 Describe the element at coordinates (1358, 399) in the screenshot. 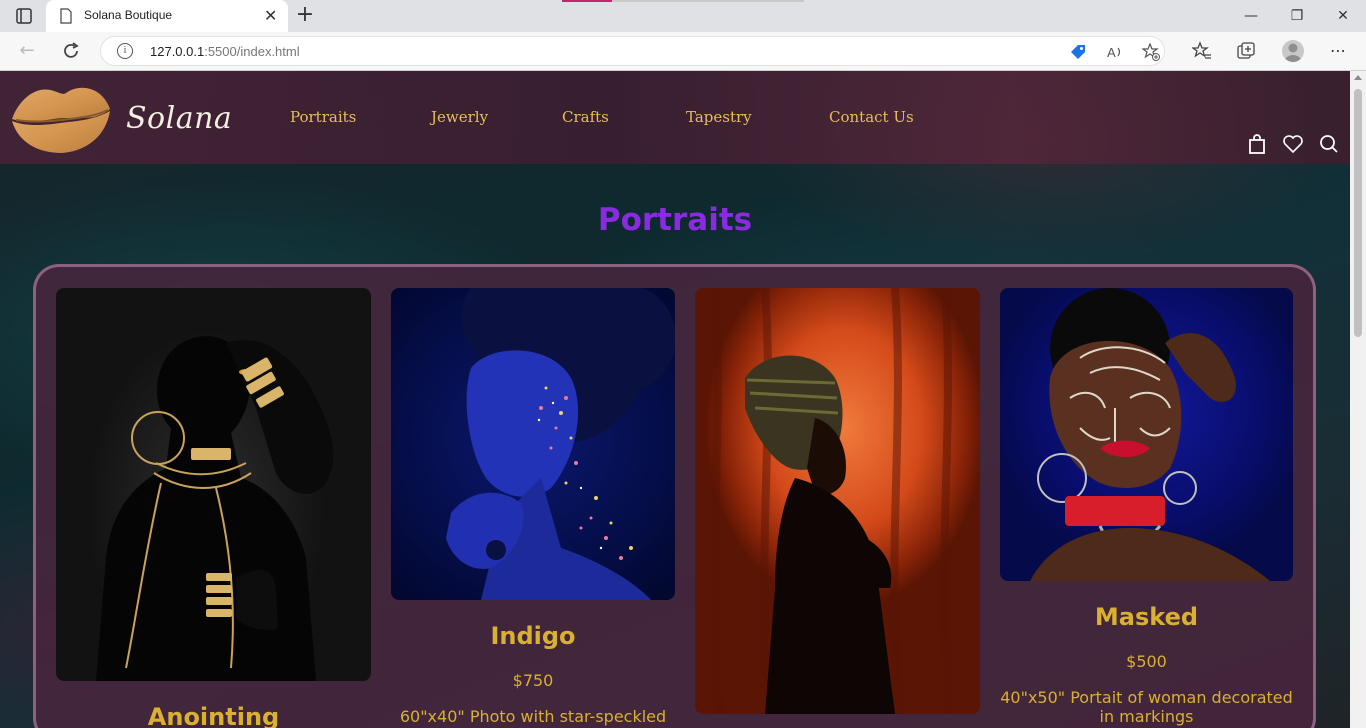

I see `page-scrollbar` at that location.